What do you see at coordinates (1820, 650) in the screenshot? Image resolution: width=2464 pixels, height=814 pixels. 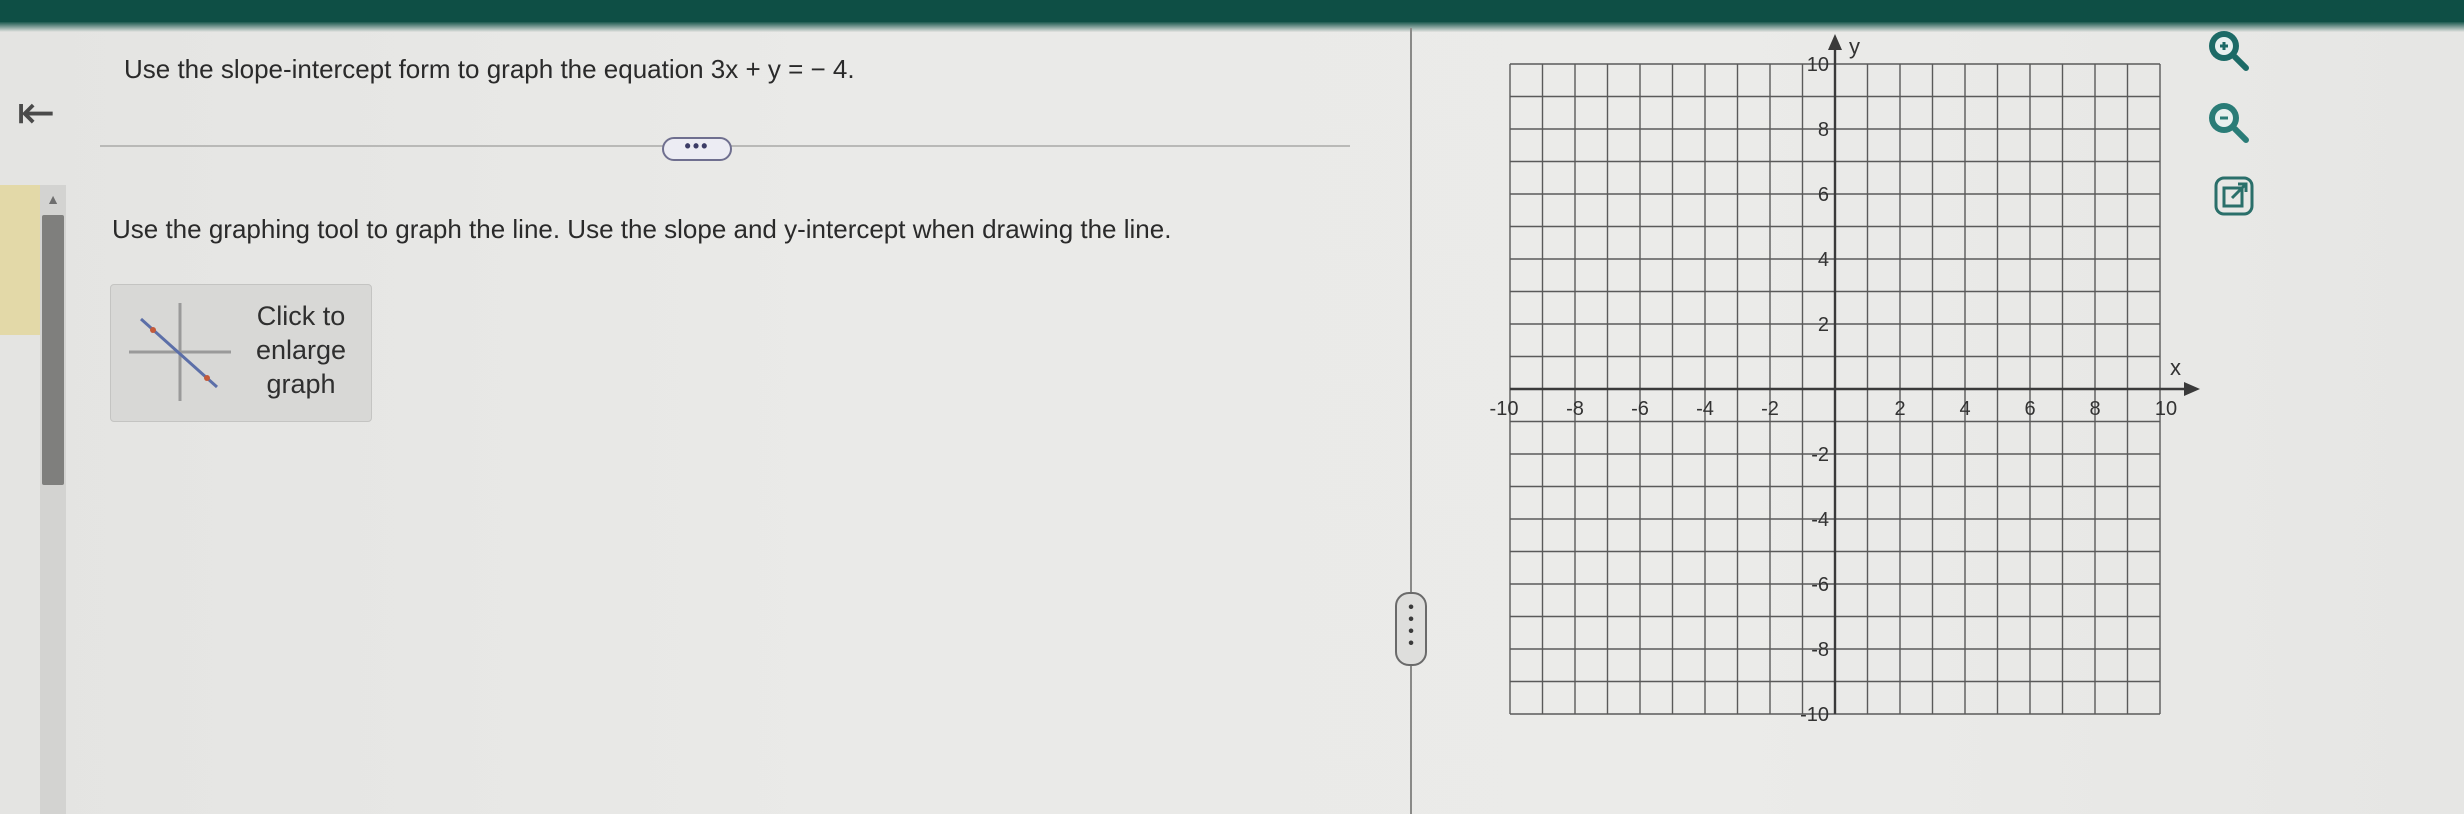 I see `y-tick-label: -8` at bounding box center [1820, 650].